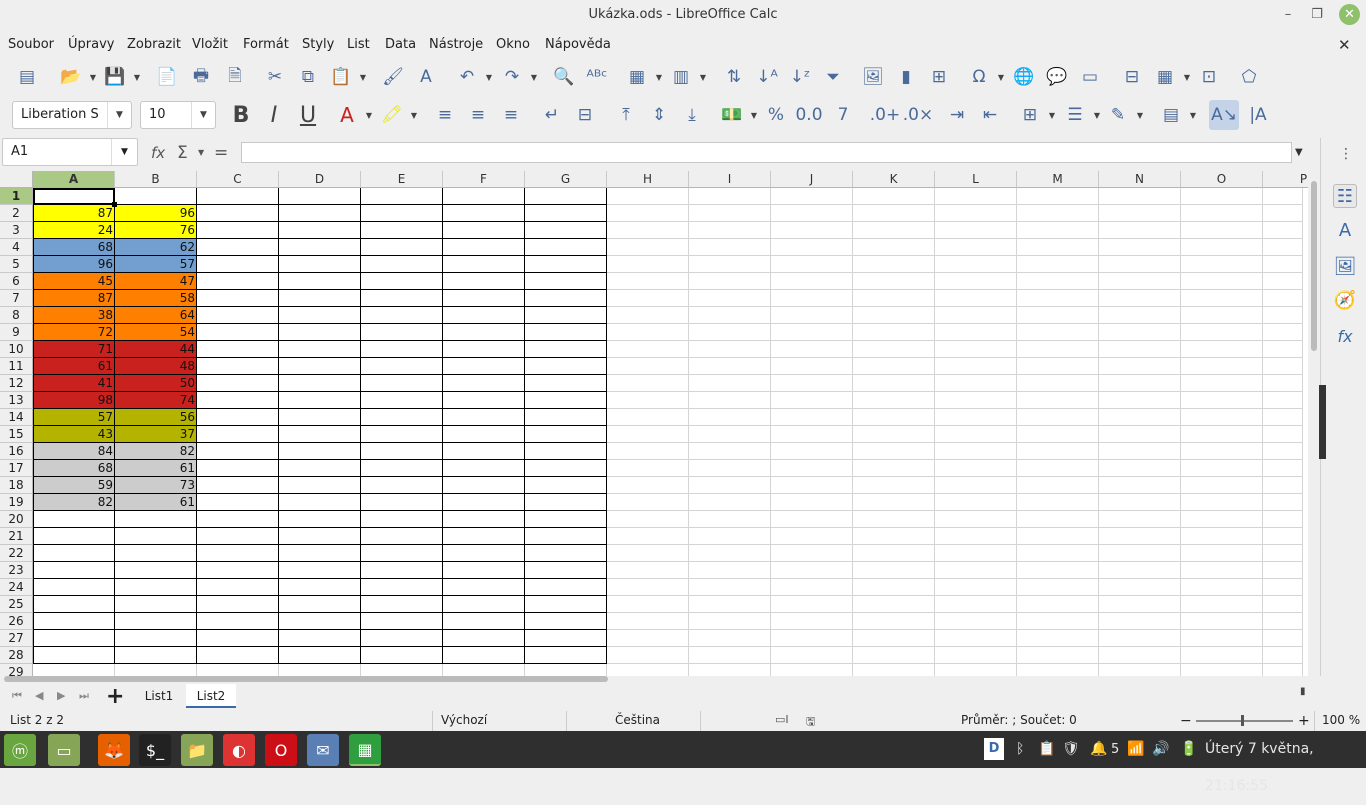 The width and height of the screenshot is (1366, 805). What do you see at coordinates (833, 77) in the screenshot?
I see `autofilter-icon: ⏷` at bounding box center [833, 77].